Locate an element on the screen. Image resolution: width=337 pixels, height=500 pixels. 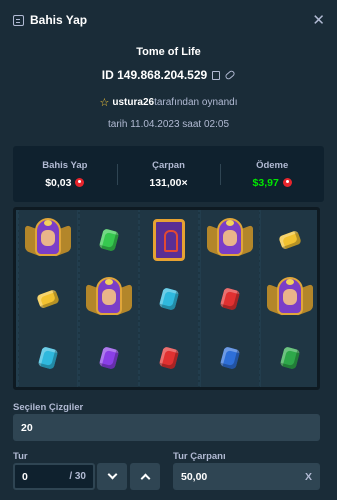
stat-multiplier: Çarpan 131,00× is located at coordinates (168, 174).